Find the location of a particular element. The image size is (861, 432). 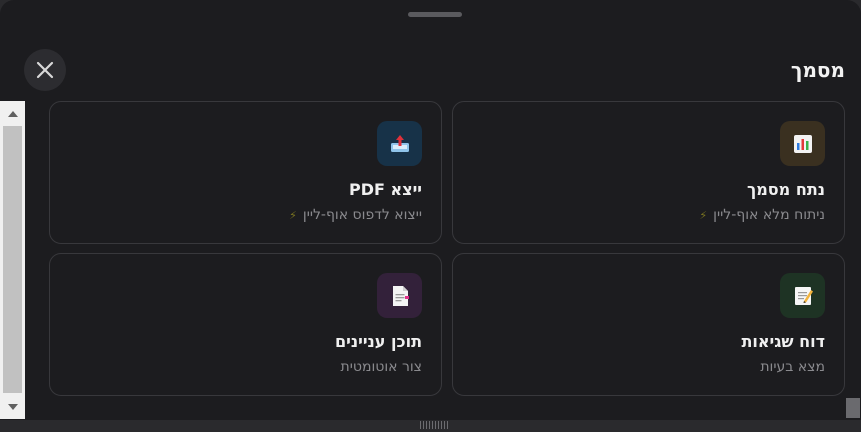

sheet-title: מסמך is located at coordinates (817, 70).